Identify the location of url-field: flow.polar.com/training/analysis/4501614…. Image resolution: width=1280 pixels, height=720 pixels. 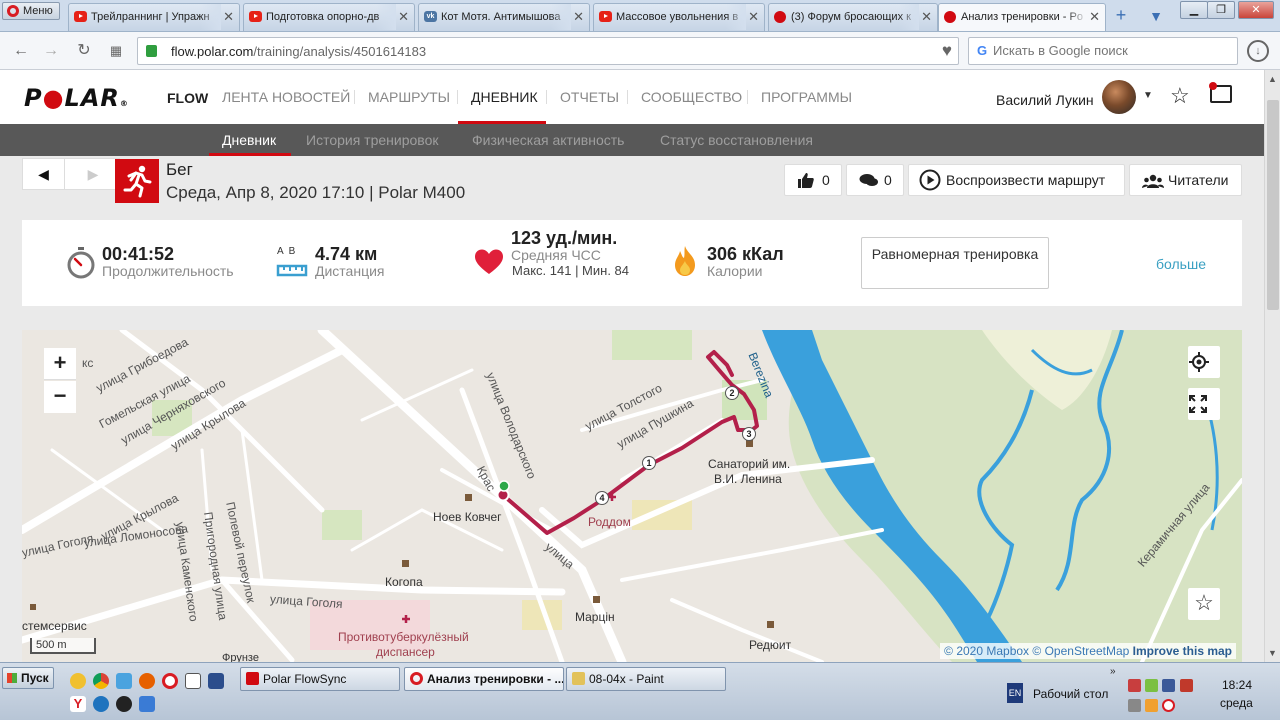
(548, 51).